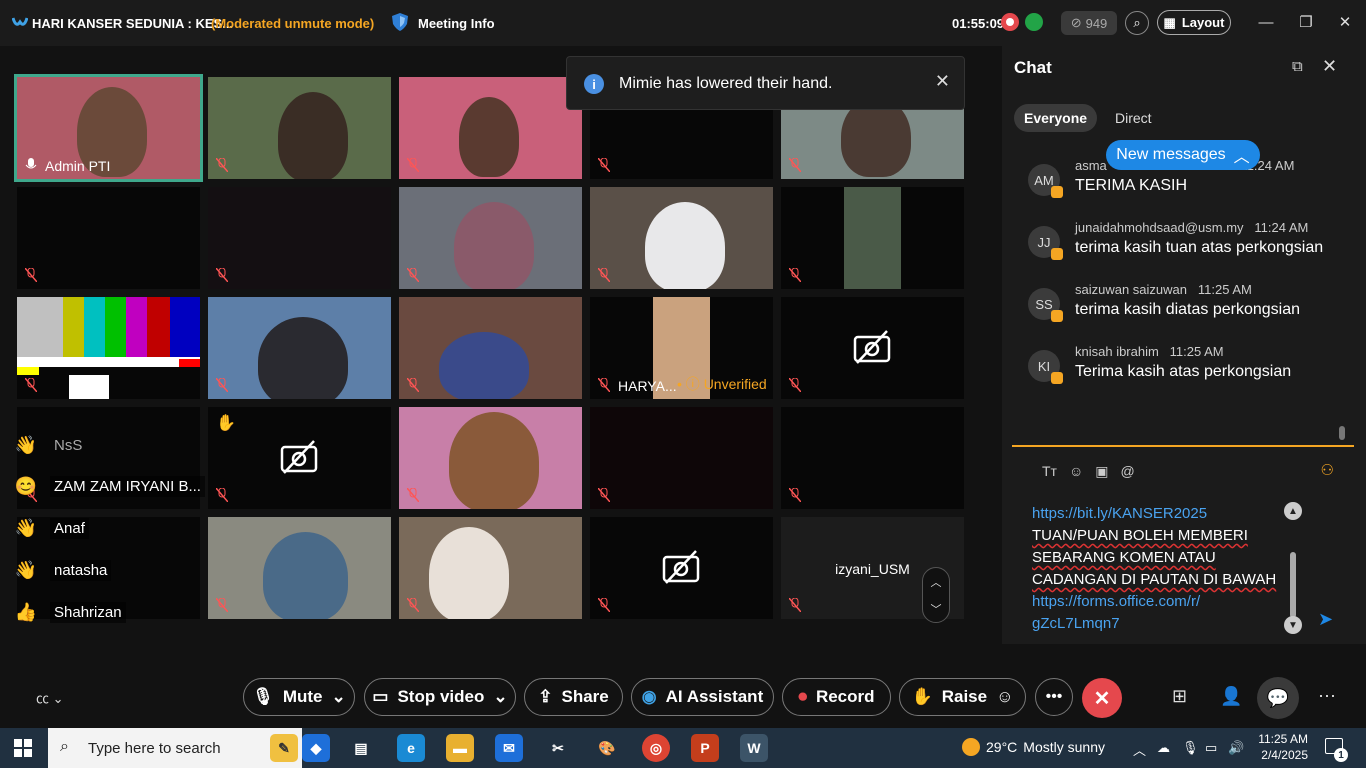 Image resolution: width=1366 pixels, height=768 pixels. I want to click on emoji-icon: ☺, so click(1076, 471).